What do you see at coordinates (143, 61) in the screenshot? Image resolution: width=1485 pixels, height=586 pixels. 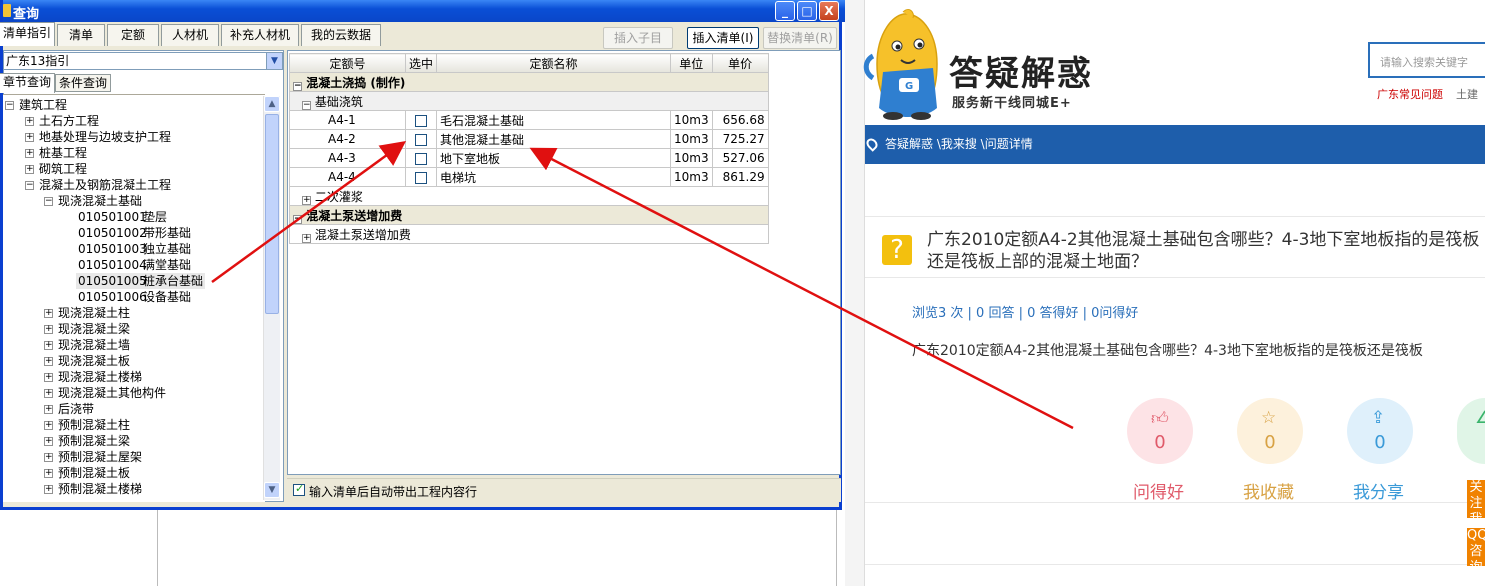 I see `guide-select: 广东13指引 ▼` at bounding box center [143, 61].